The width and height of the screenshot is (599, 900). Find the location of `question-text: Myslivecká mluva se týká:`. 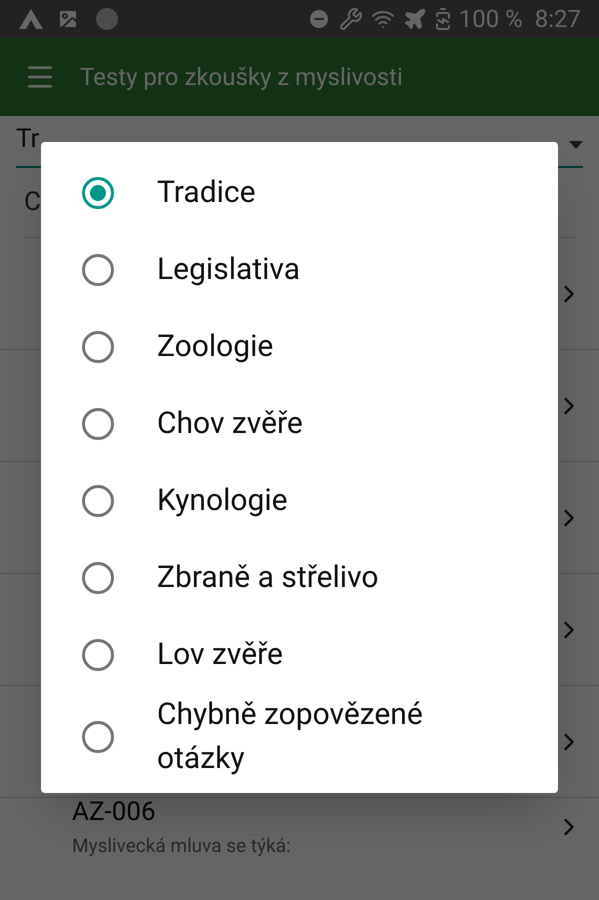

question-text: Myslivecká mluva se týká: is located at coordinates (182, 846).